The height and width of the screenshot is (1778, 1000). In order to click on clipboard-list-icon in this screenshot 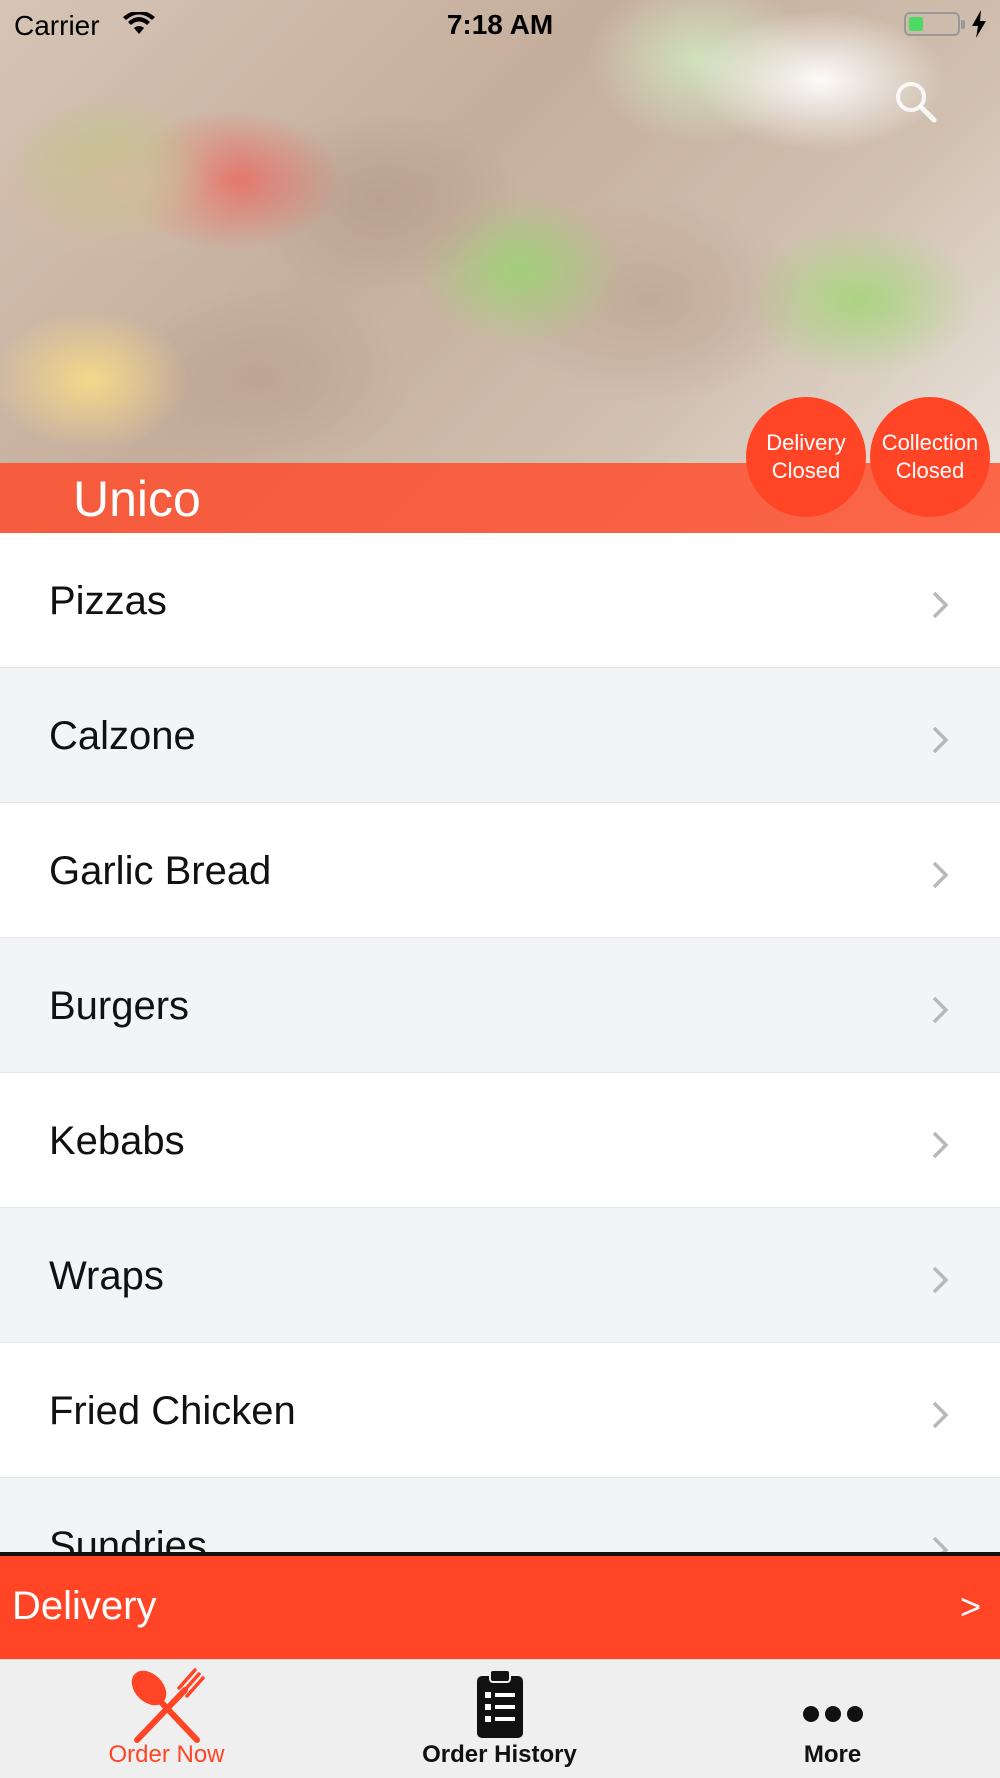, I will do `click(499, 1703)`.